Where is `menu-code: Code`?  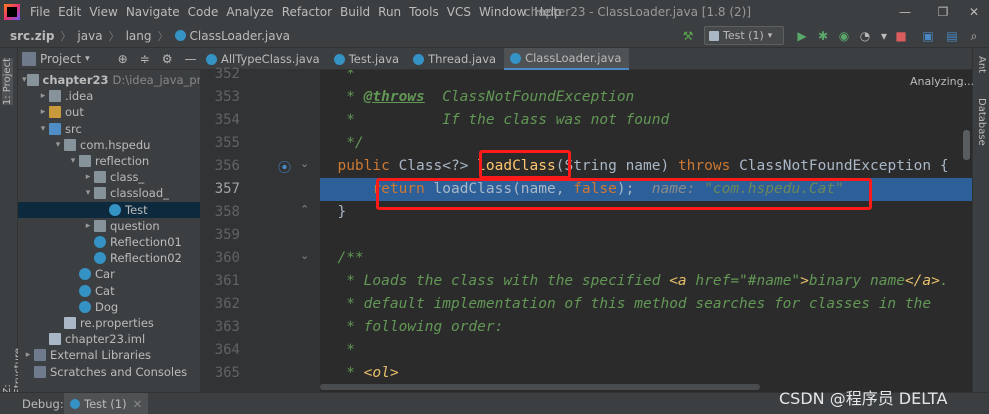
menu-code: Code is located at coordinates (203, 12).